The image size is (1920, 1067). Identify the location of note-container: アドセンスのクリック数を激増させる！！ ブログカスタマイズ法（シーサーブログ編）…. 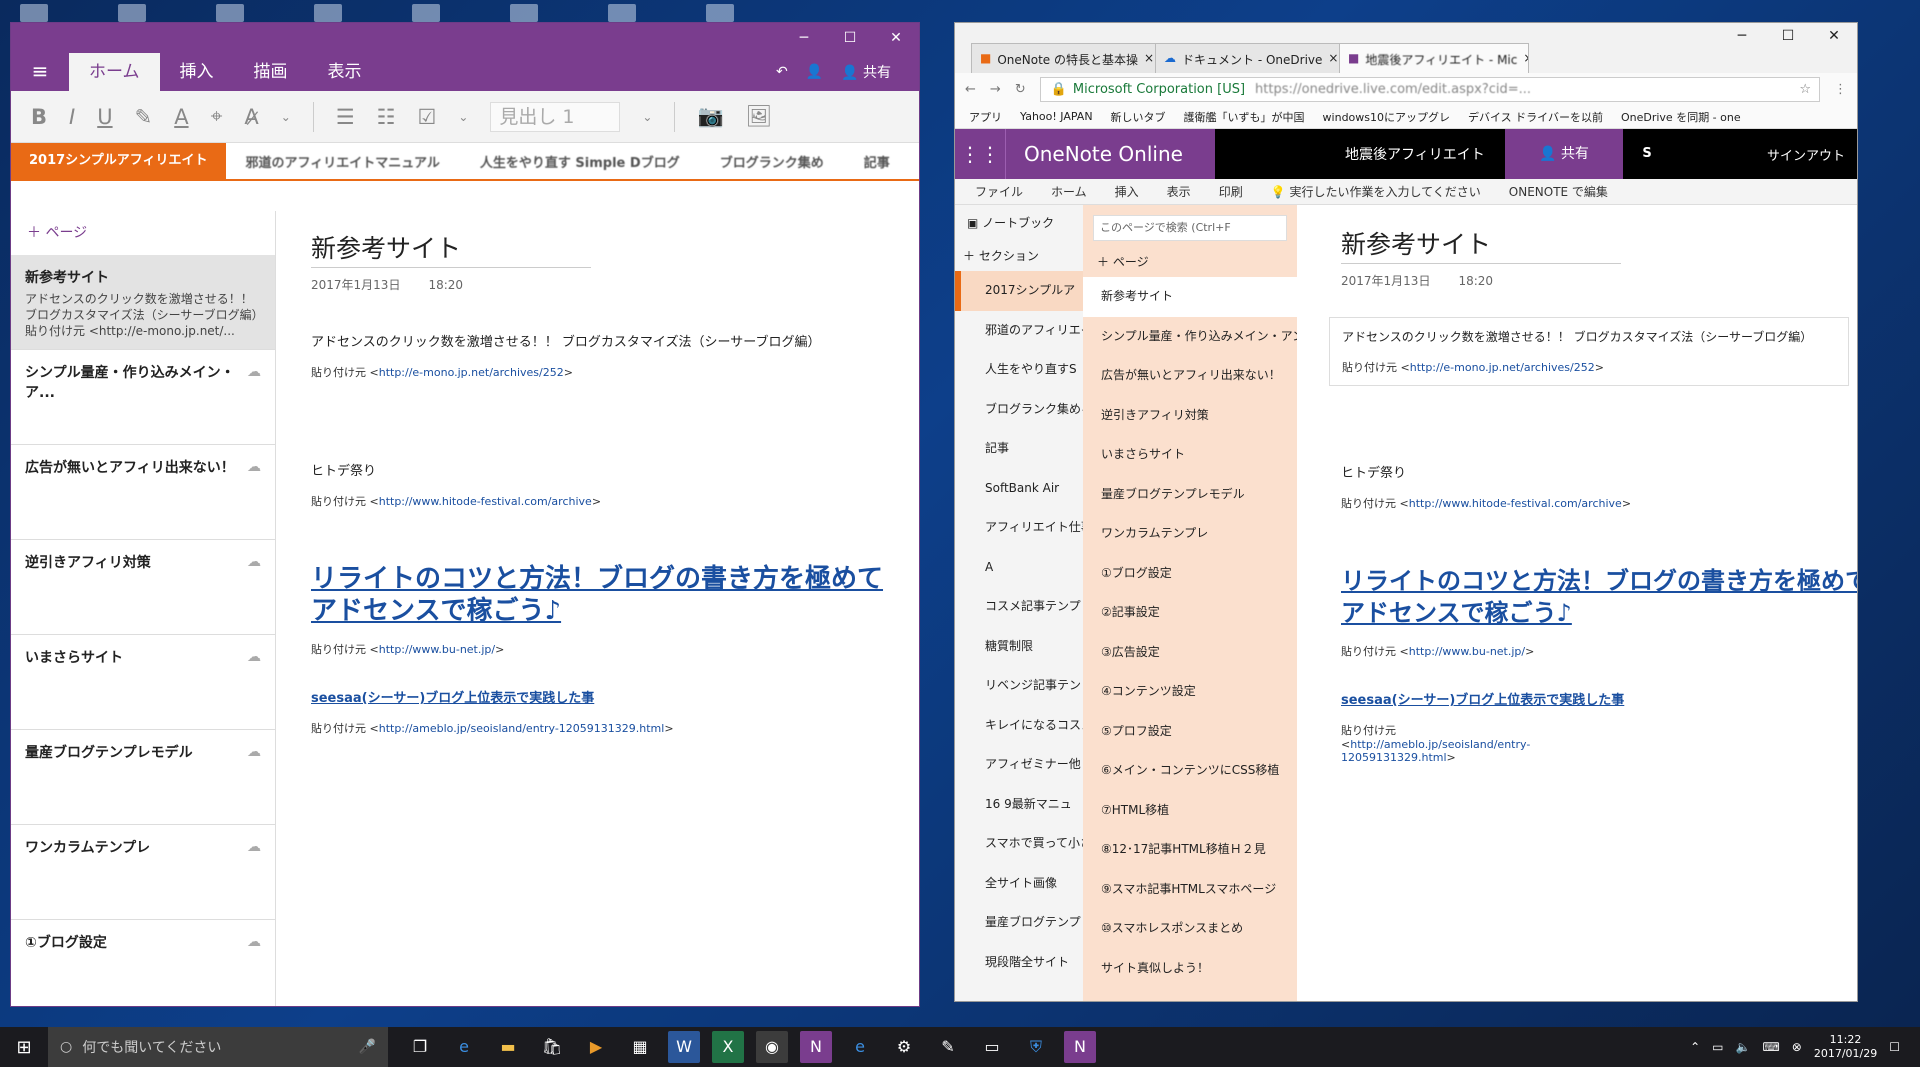
(1589, 351).